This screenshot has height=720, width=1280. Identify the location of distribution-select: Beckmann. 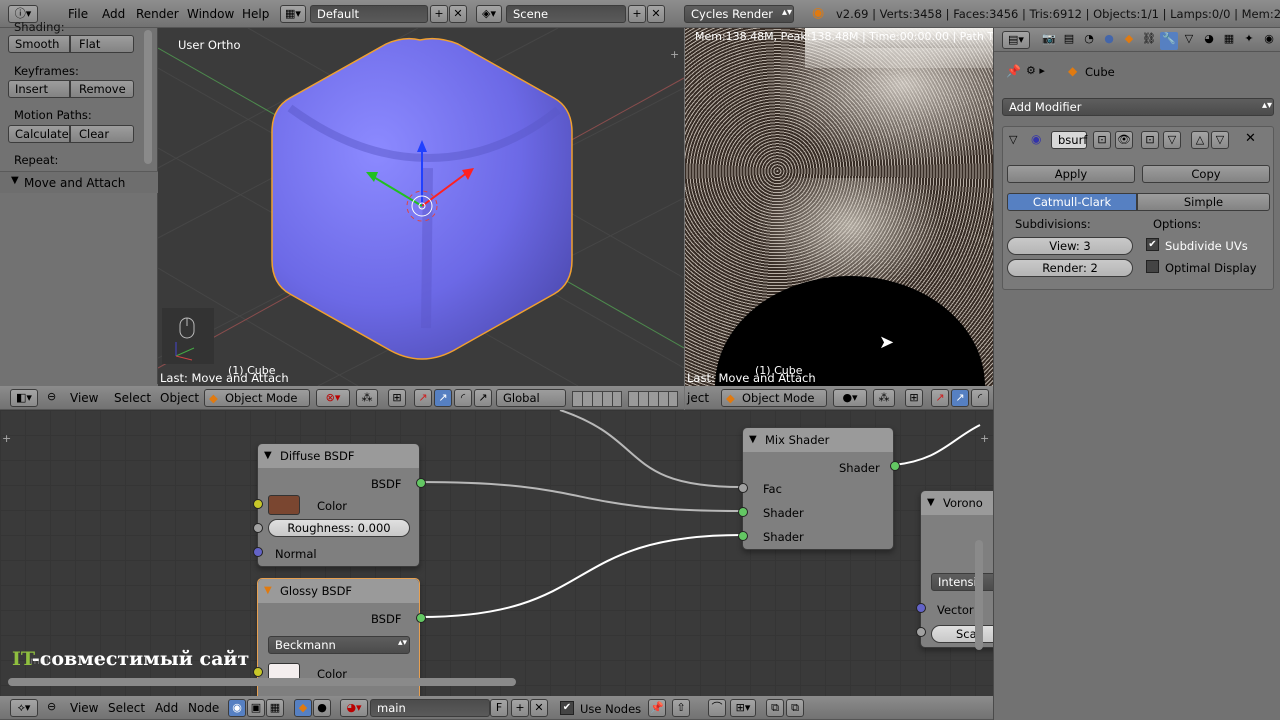
(339, 645).